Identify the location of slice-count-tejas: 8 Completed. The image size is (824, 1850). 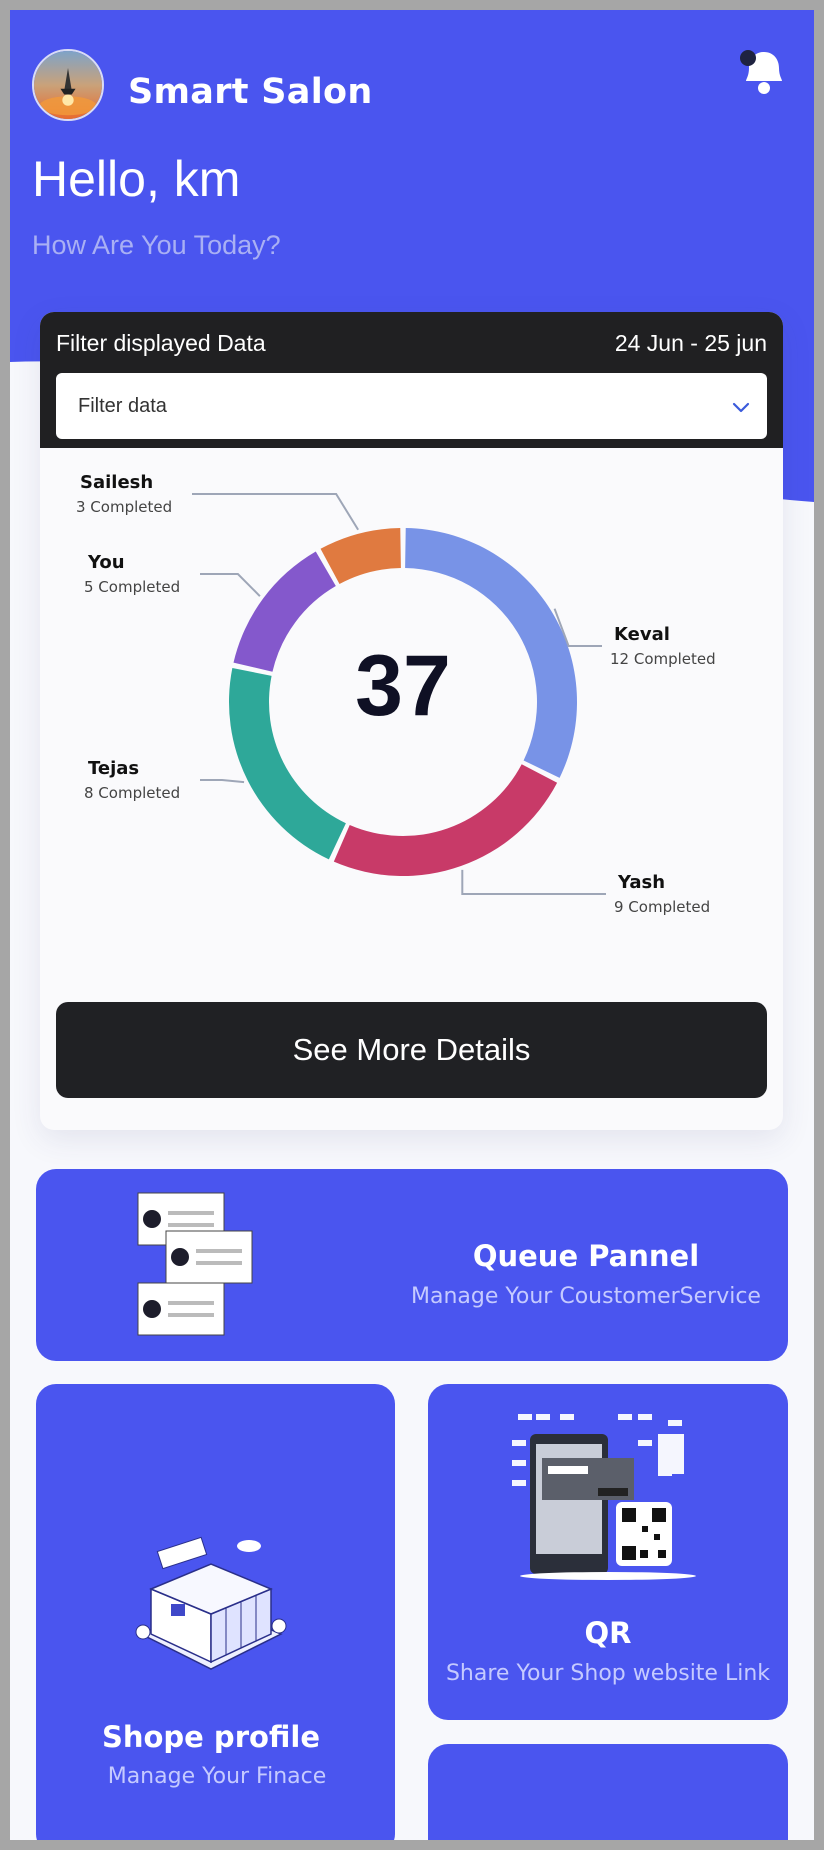
(132, 793).